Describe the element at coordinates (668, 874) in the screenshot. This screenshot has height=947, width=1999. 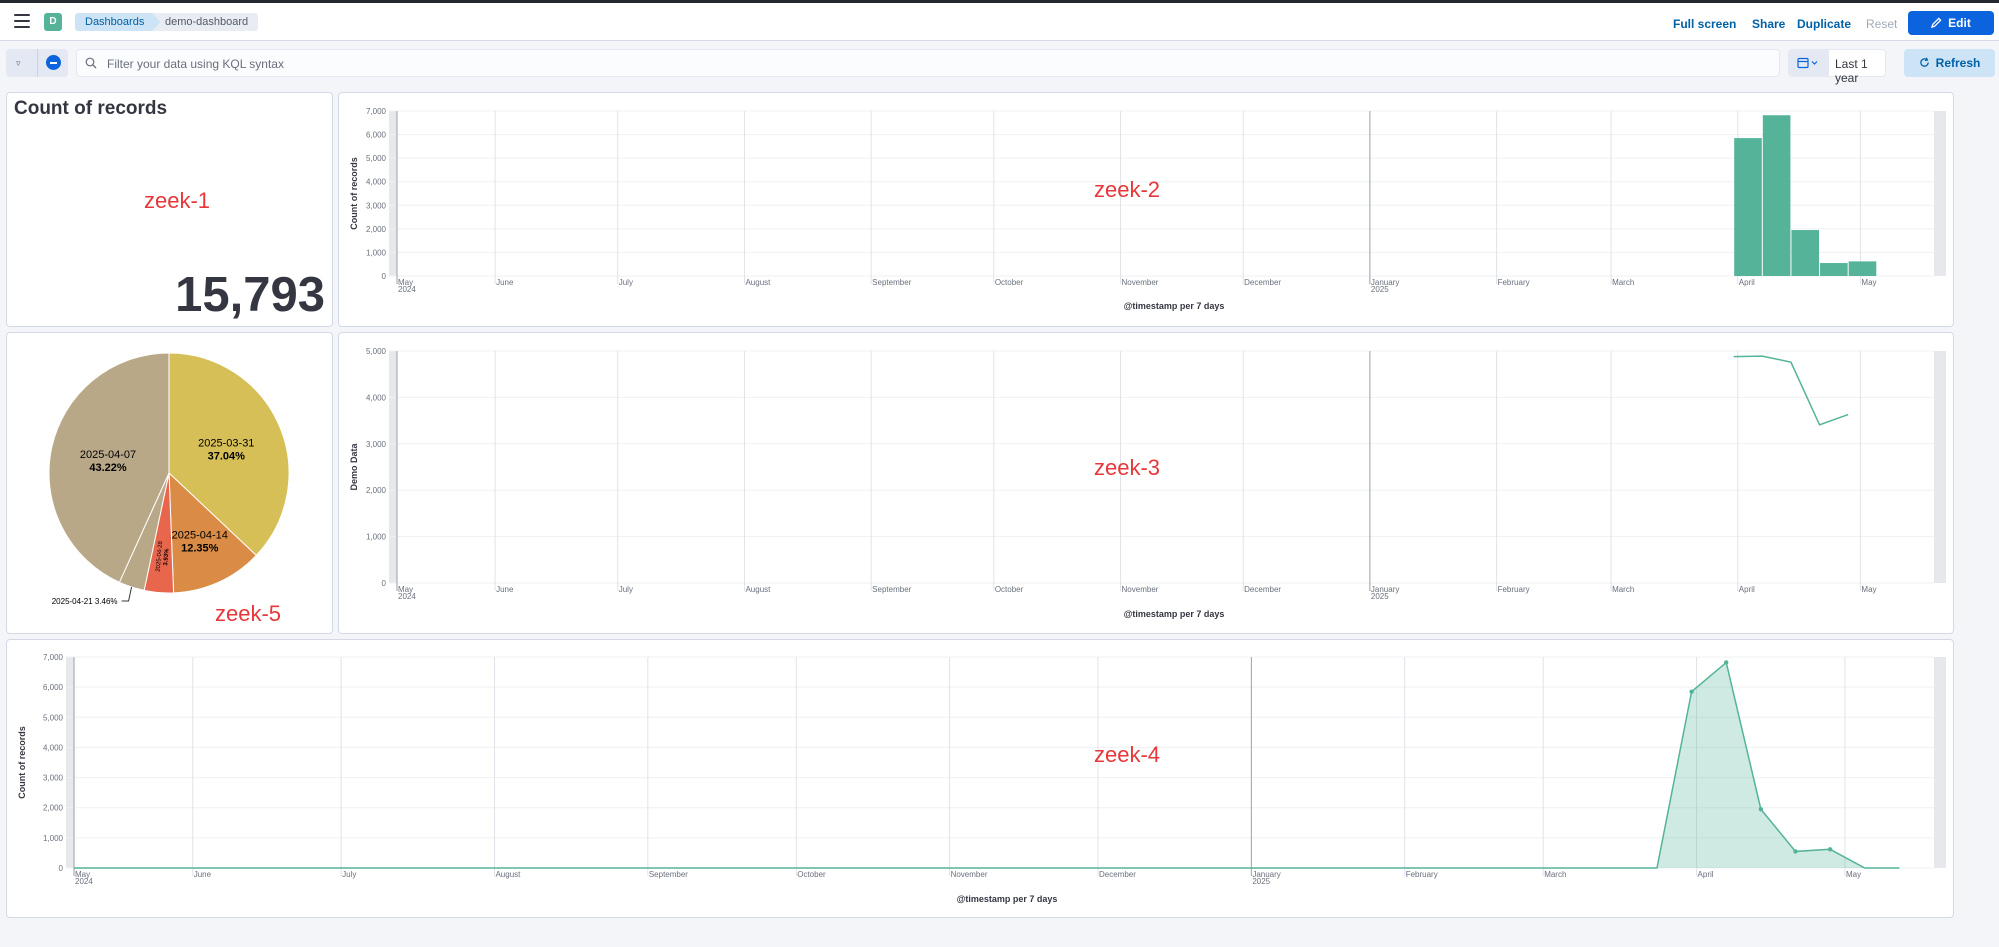
I see `x-tick-label: September` at that location.